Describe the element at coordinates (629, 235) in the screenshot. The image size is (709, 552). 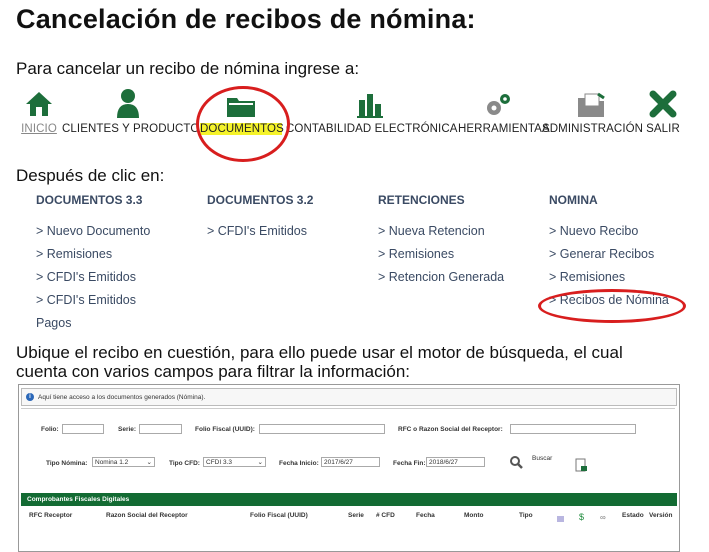
I see `menu-item-nuevo-recibo: > Nuevo Recibo` at that location.